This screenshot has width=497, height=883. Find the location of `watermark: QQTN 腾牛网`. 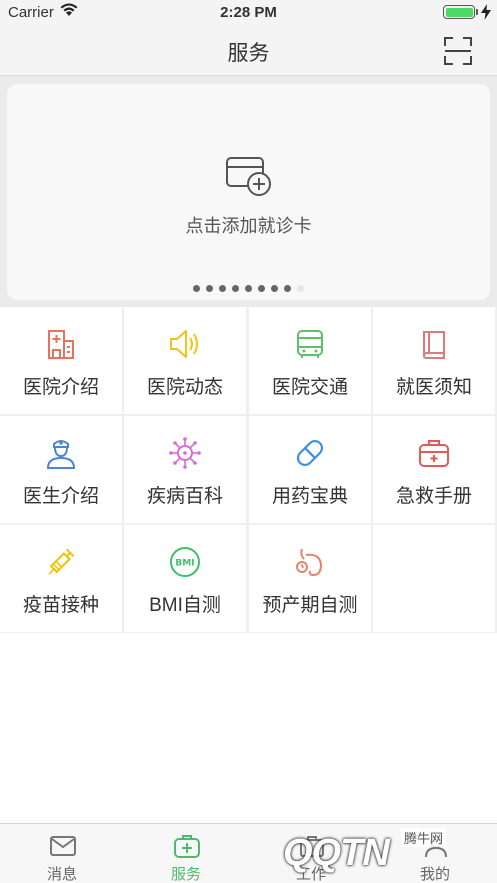

watermark: QQTN 腾牛网 is located at coordinates (388, 855).